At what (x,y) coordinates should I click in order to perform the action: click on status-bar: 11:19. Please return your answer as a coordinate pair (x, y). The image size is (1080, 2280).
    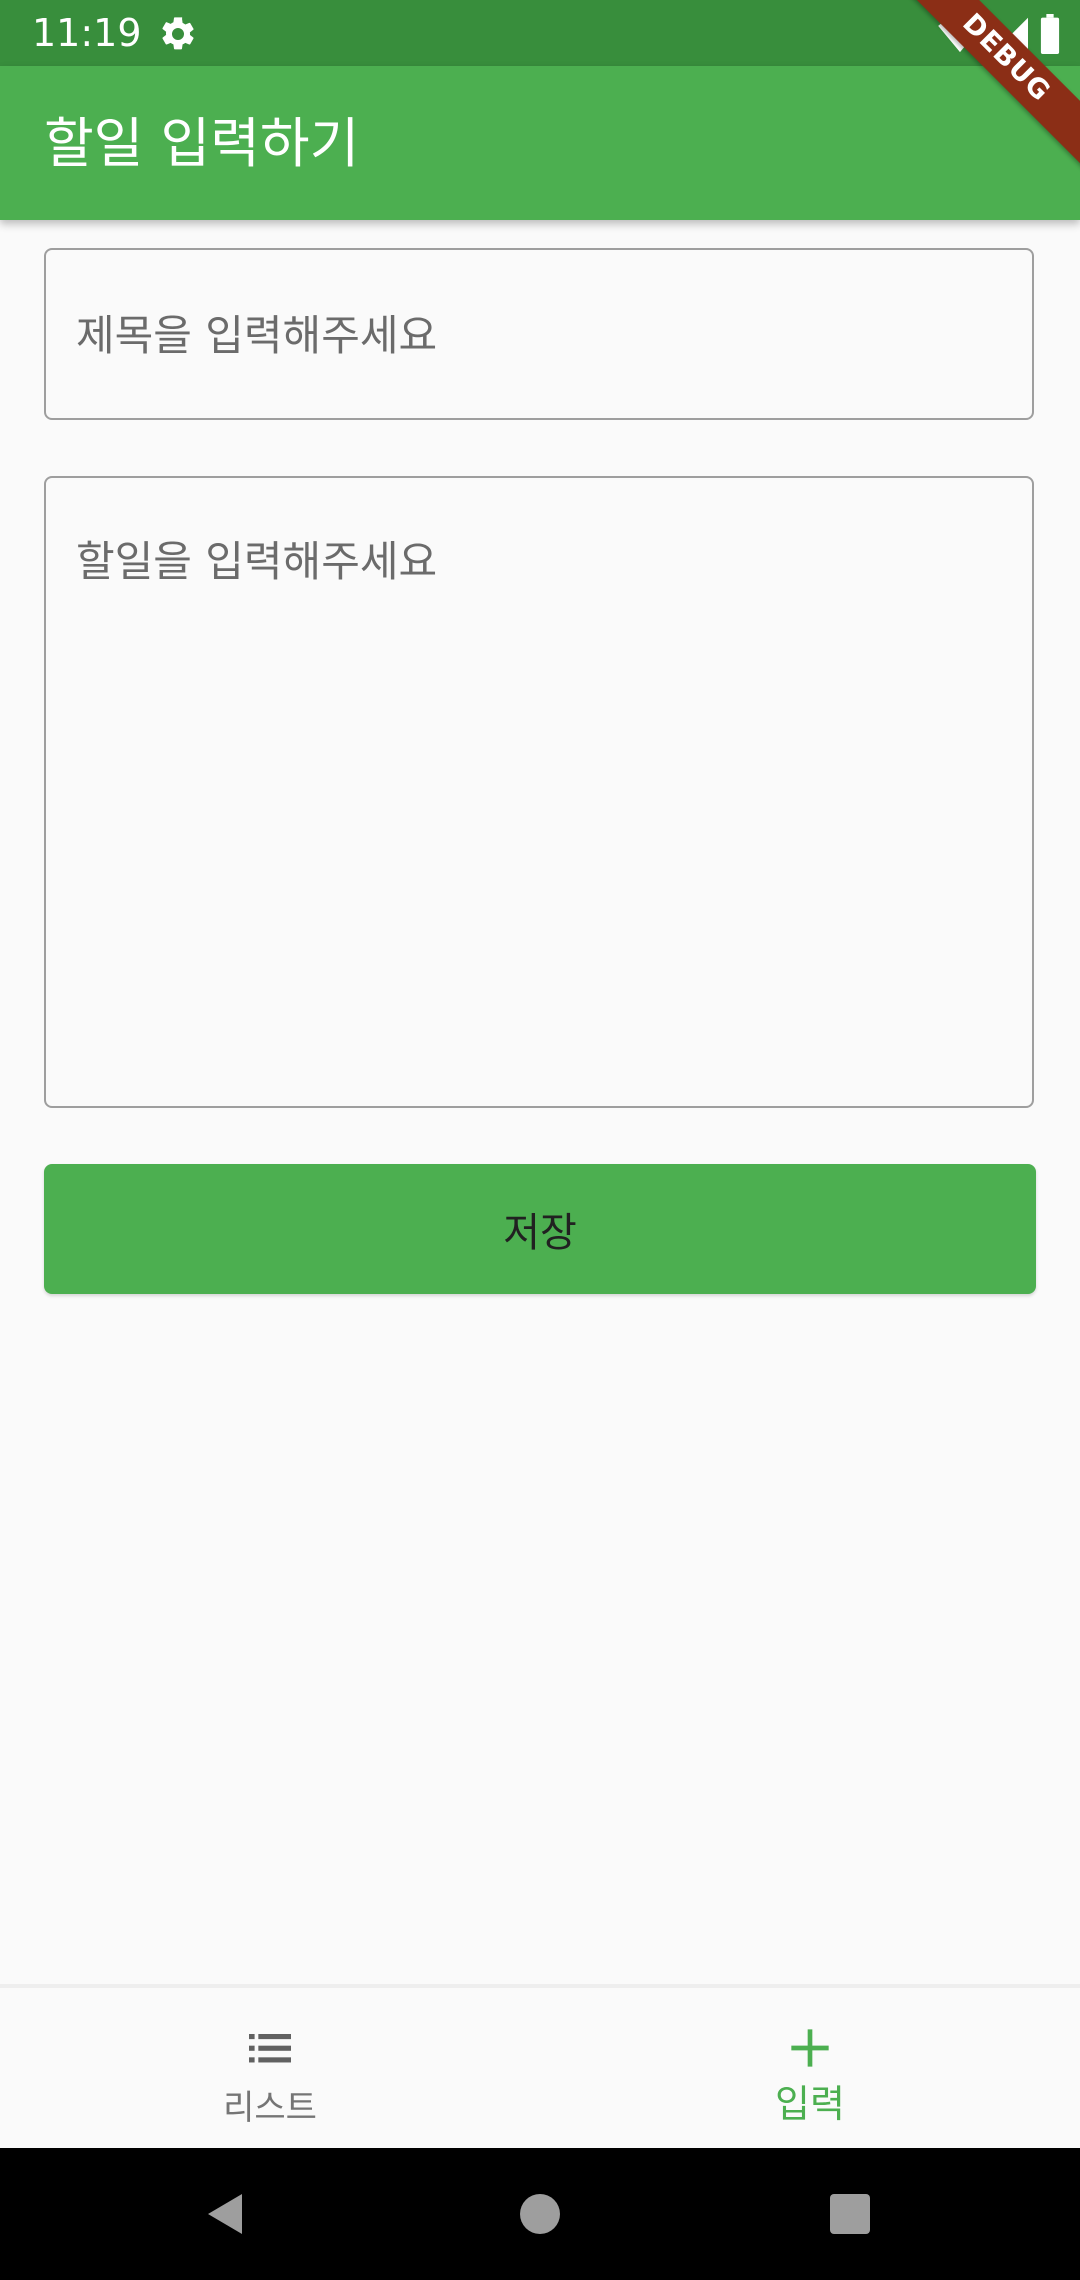
    Looking at the image, I should click on (540, 33).